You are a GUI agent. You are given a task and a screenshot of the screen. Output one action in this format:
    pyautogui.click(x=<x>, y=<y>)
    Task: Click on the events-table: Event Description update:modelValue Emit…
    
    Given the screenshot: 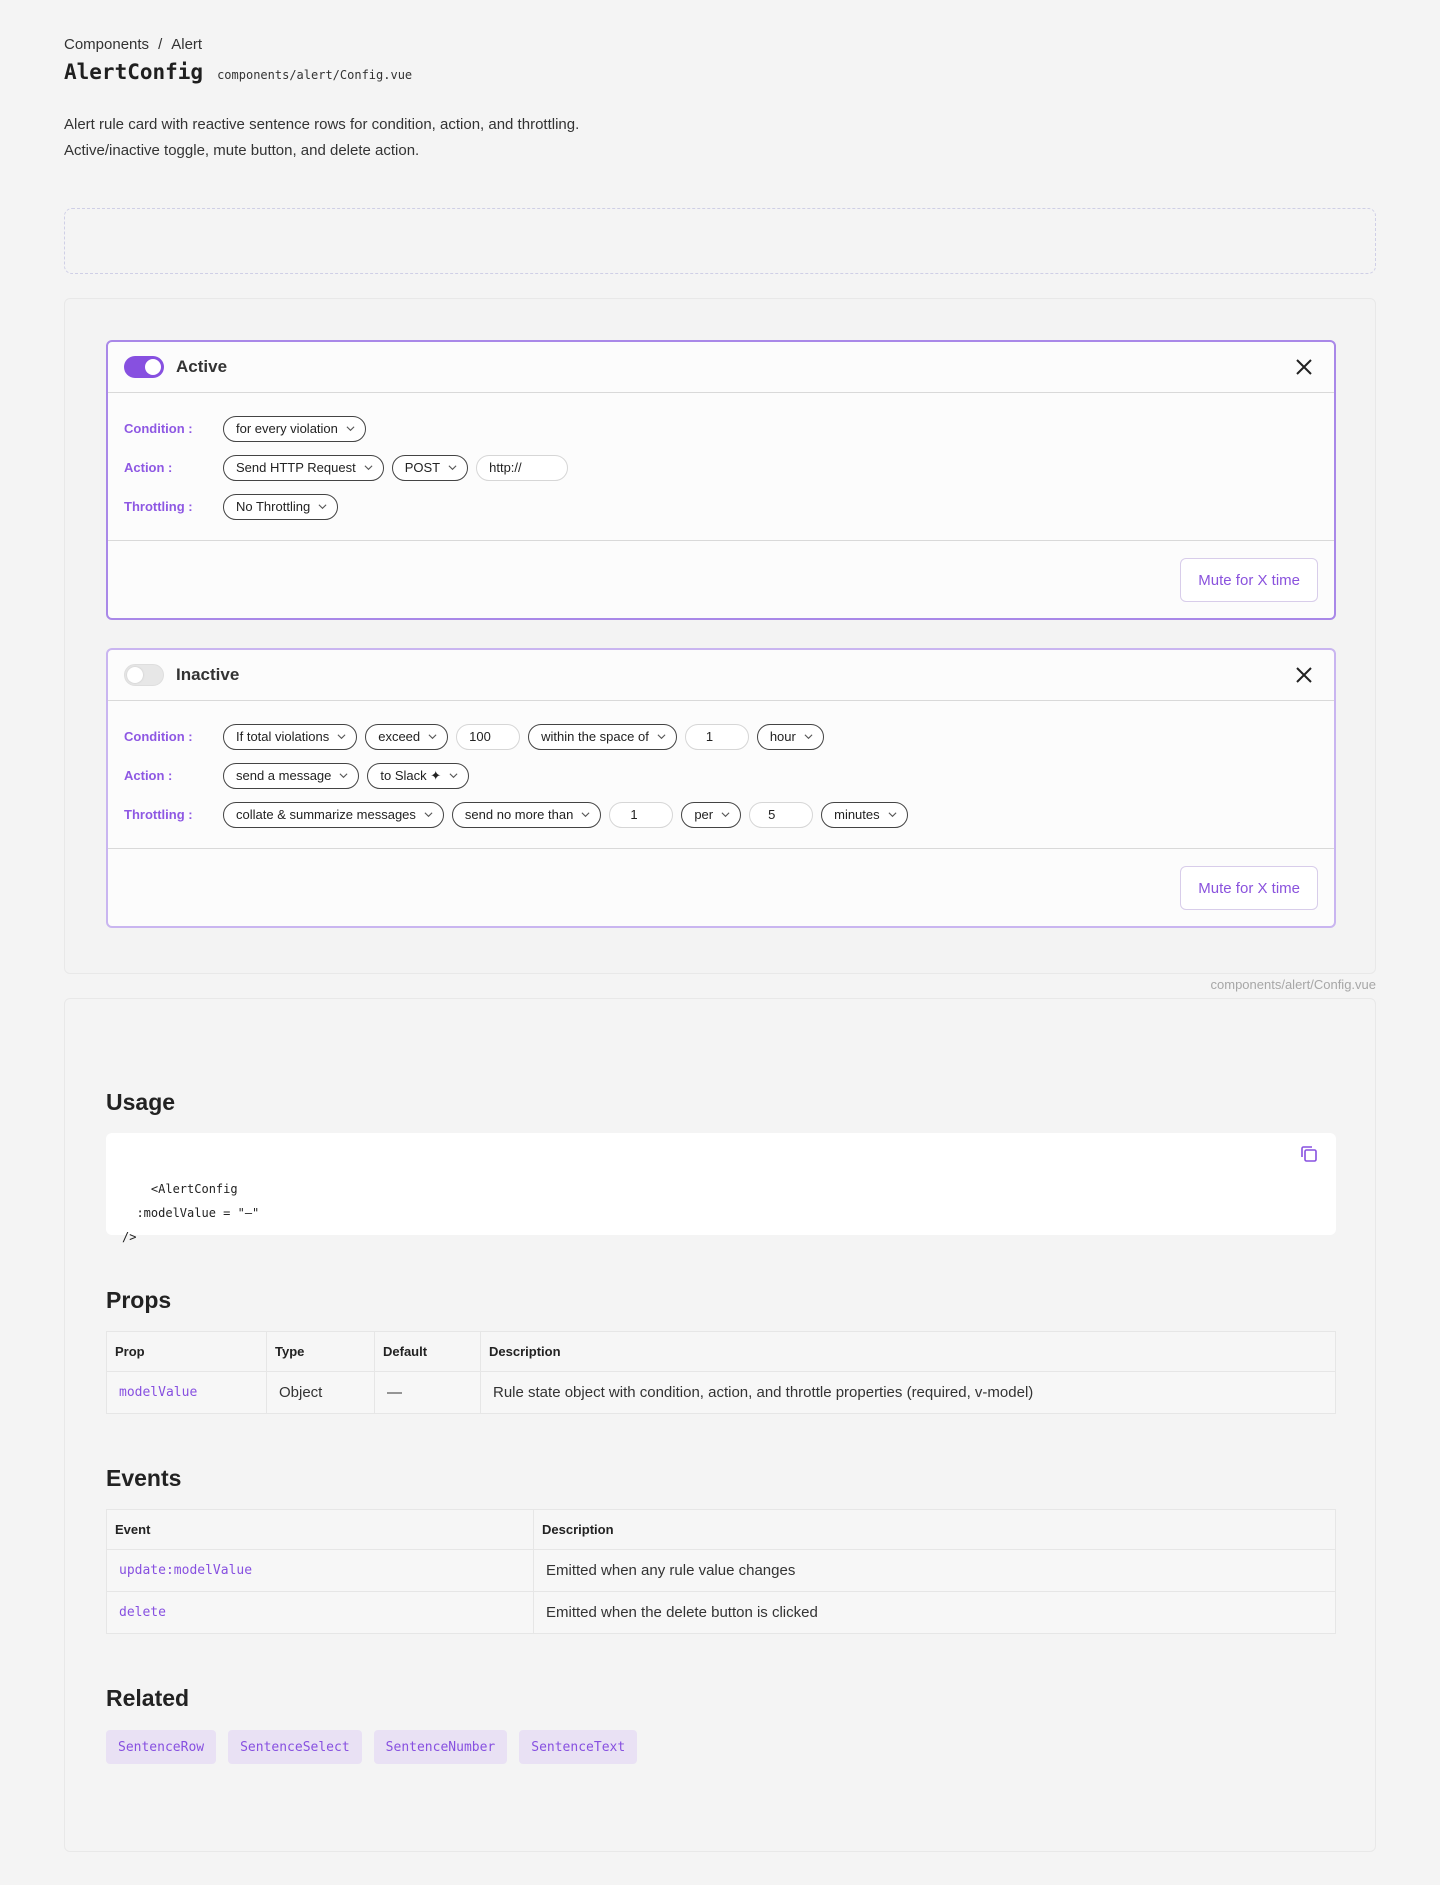 What is the action you would take?
    pyautogui.click(x=721, y=1571)
    